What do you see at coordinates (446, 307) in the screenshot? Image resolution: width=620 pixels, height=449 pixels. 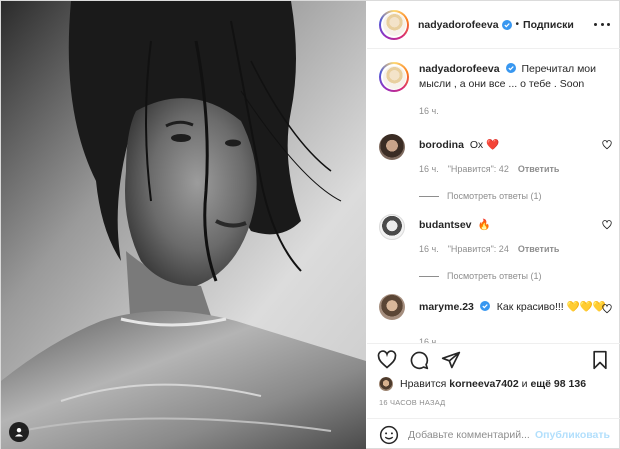 I see `comment-username: maryme.23` at bounding box center [446, 307].